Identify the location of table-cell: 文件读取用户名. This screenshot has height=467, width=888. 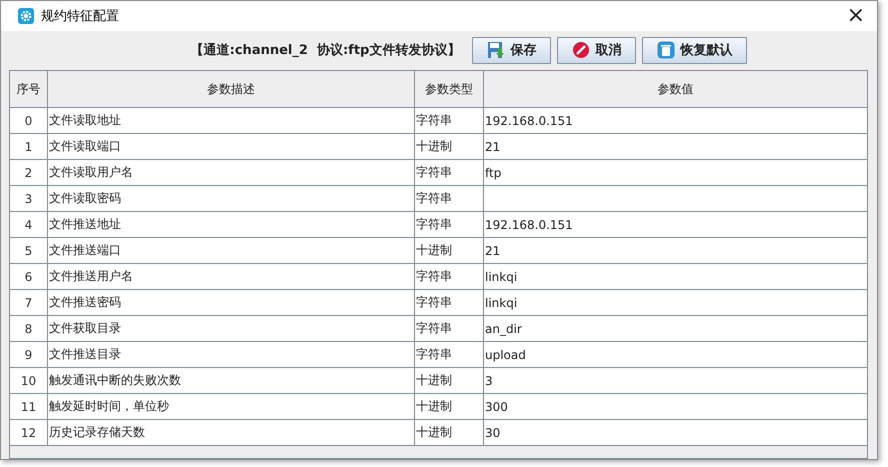
(91, 172).